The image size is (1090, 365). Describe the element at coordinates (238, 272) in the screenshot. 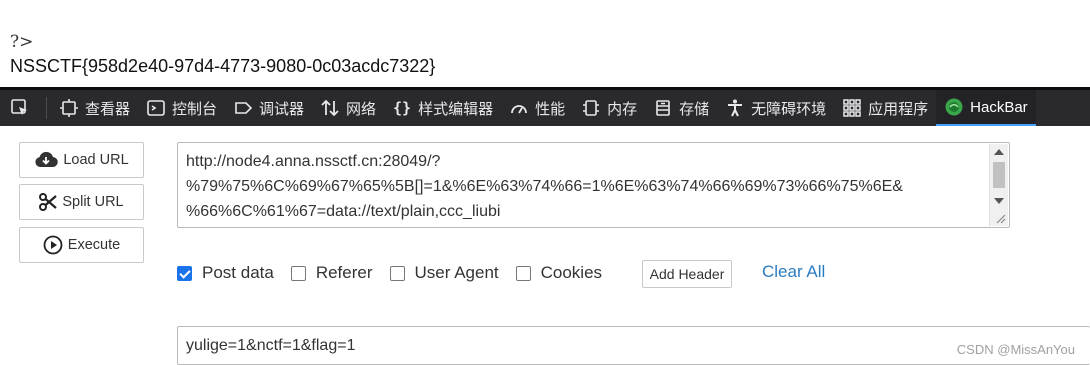

I see `post-data-label: Post data` at that location.